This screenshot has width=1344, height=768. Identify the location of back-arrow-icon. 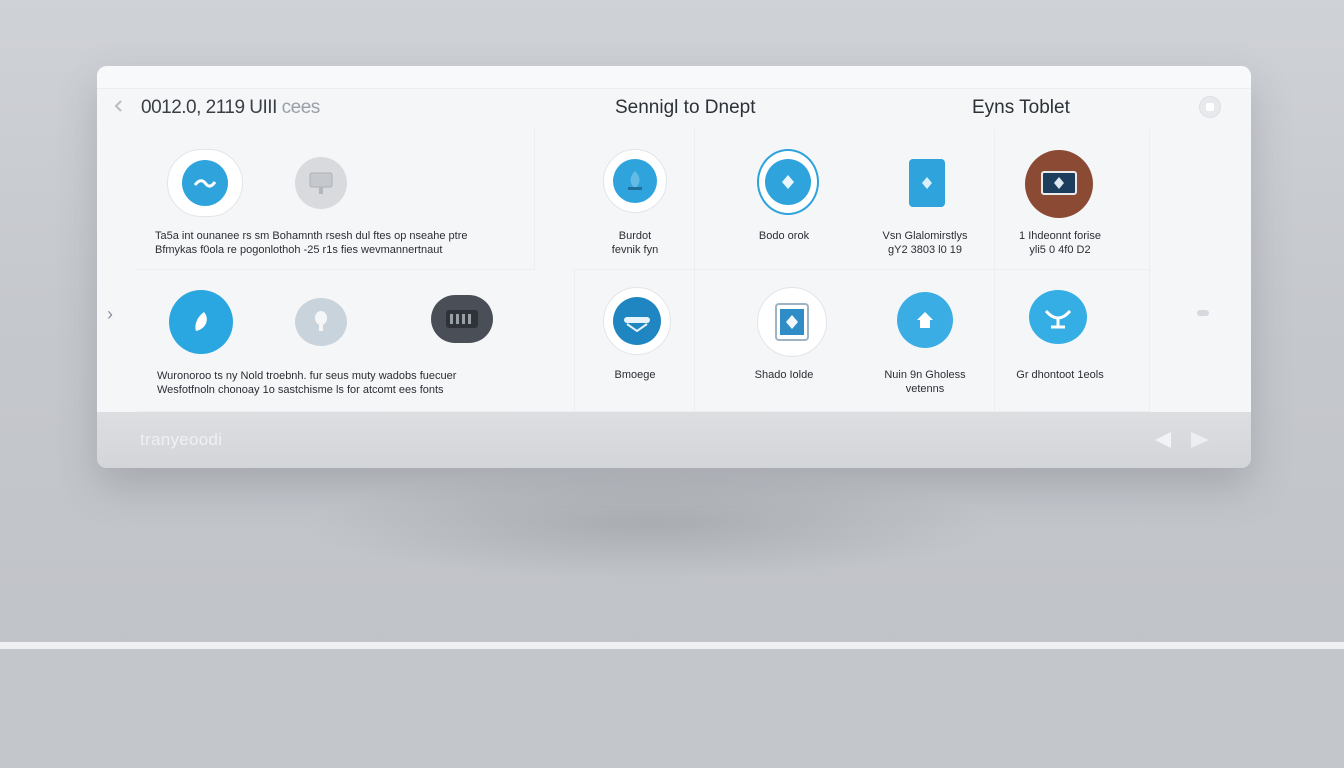
(118, 107).